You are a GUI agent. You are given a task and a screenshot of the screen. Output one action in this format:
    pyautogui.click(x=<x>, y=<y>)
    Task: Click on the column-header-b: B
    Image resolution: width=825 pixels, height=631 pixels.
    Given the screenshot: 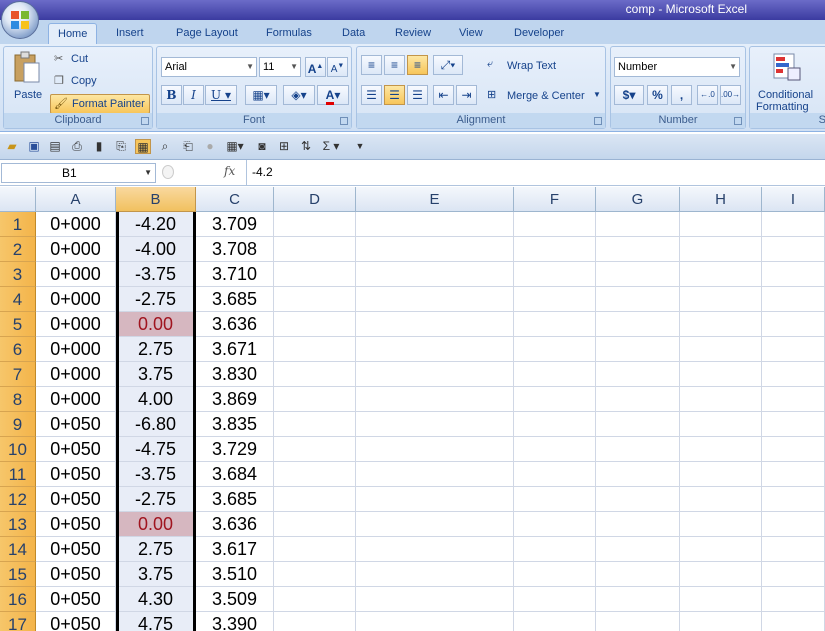 What is the action you would take?
    pyautogui.click(x=156, y=199)
    